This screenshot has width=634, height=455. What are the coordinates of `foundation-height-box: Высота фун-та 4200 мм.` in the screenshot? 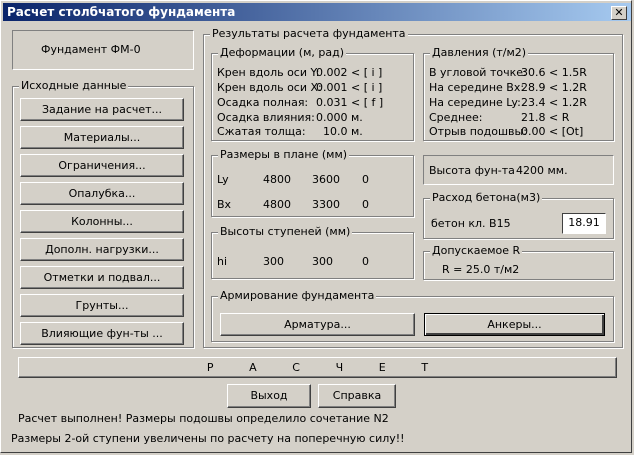 It's located at (518, 170).